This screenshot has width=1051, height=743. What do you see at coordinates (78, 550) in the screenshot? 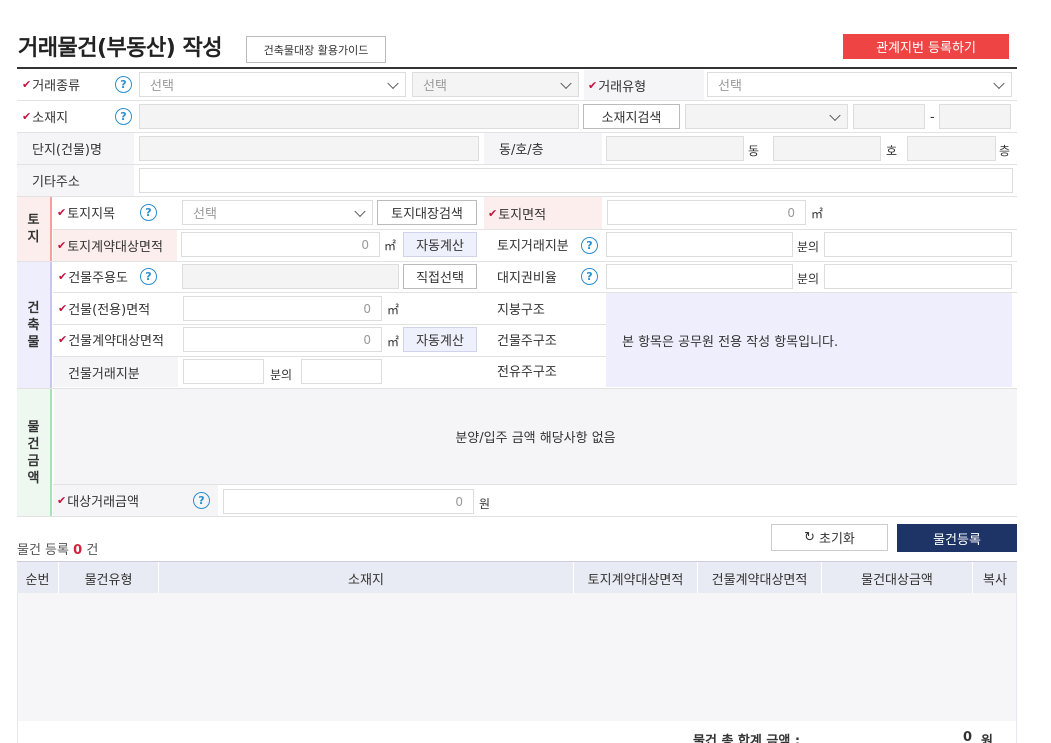
I see `item-count-value: 0` at bounding box center [78, 550].